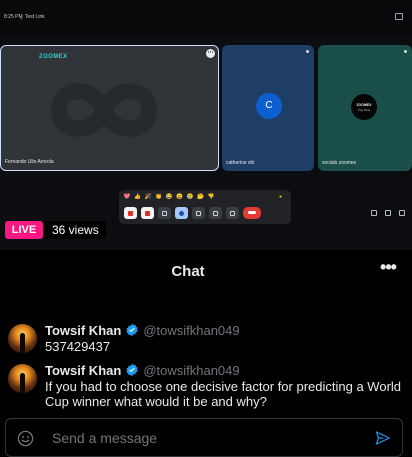 This screenshot has width=412, height=457. What do you see at coordinates (25, 438) in the screenshot?
I see `smiley-icon` at bounding box center [25, 438].